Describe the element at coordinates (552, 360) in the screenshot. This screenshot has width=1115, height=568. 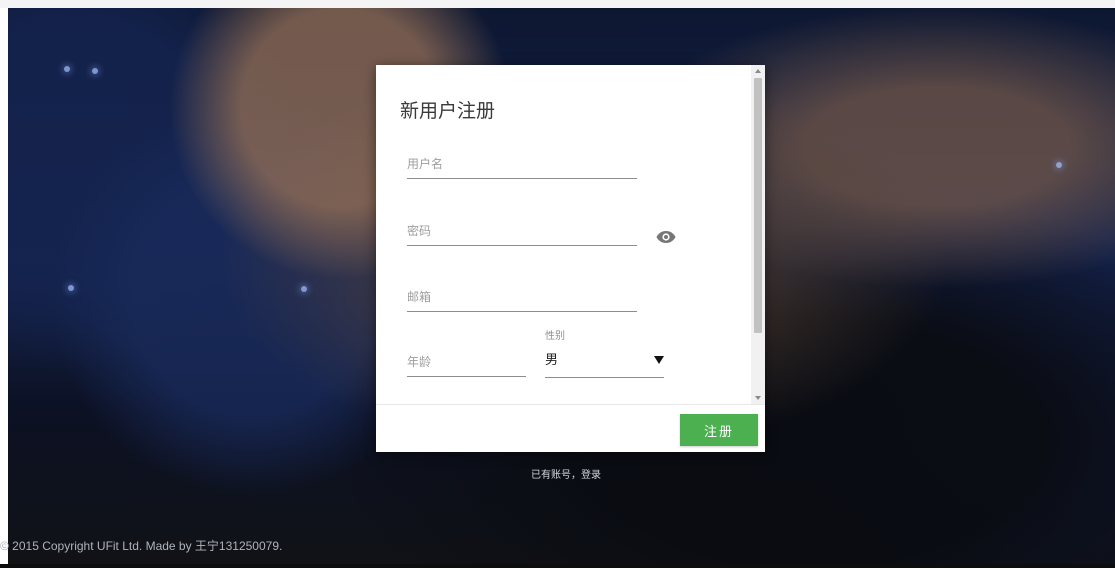
I see `gender-selected-value: 男` at that location.